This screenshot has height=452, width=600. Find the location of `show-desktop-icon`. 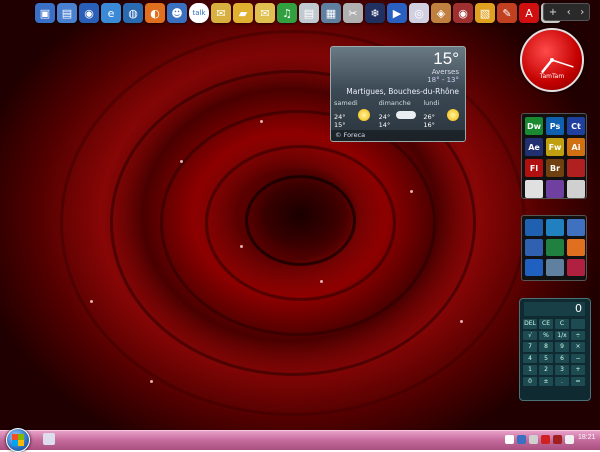

show-desktop-icon is located at coordinates (49, 439).